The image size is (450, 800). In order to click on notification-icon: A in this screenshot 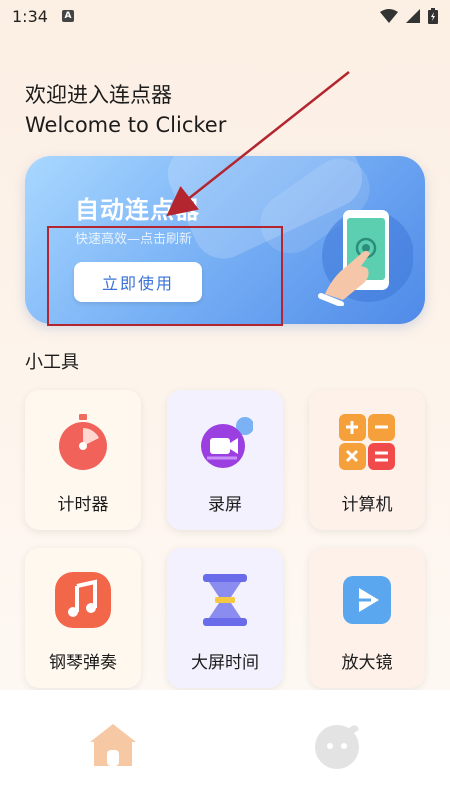, I will do `click(67, 16)`.